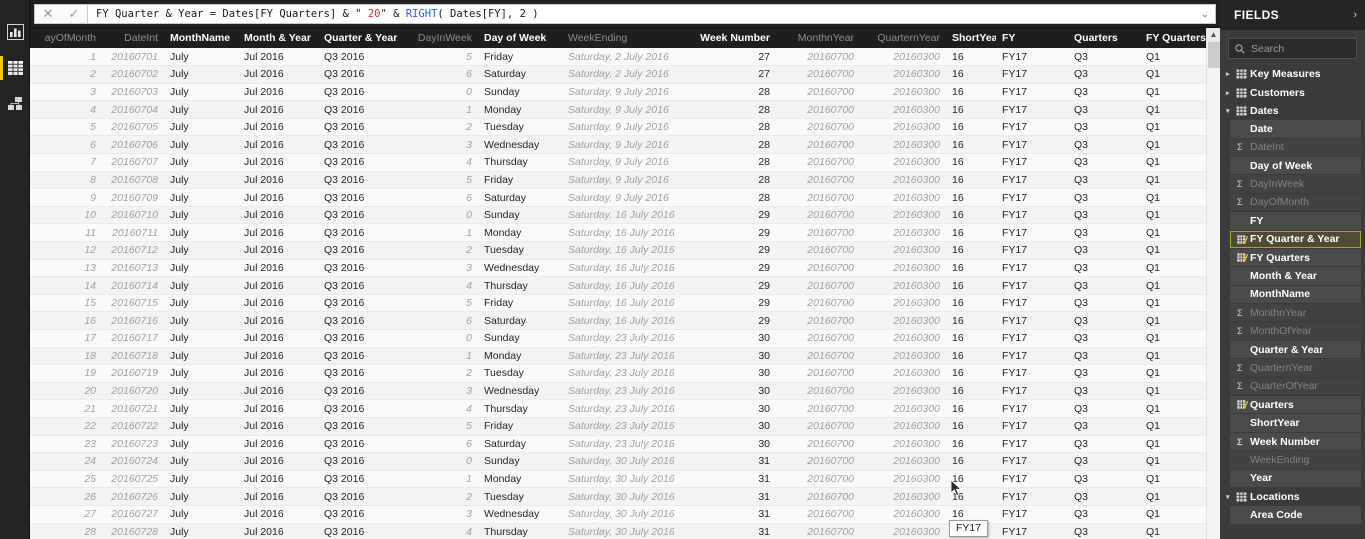 This screenshot has width=1365, height=539. What do you see at coordinates (1175, 38) in the screenshot?
I see `column-header-fy-quarters: FY Quarters` at bounding box center [1175, 38].